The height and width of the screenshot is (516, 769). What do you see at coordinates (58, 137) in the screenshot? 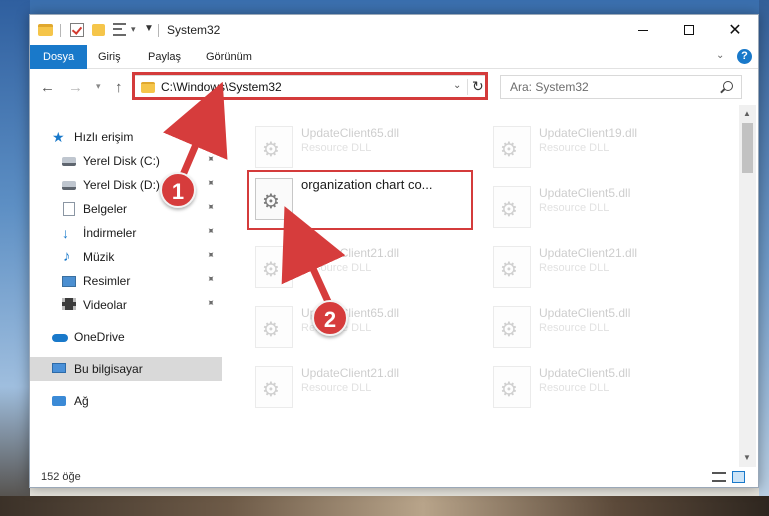
I see `star-icon: ★` at bounding box center [58, 137].